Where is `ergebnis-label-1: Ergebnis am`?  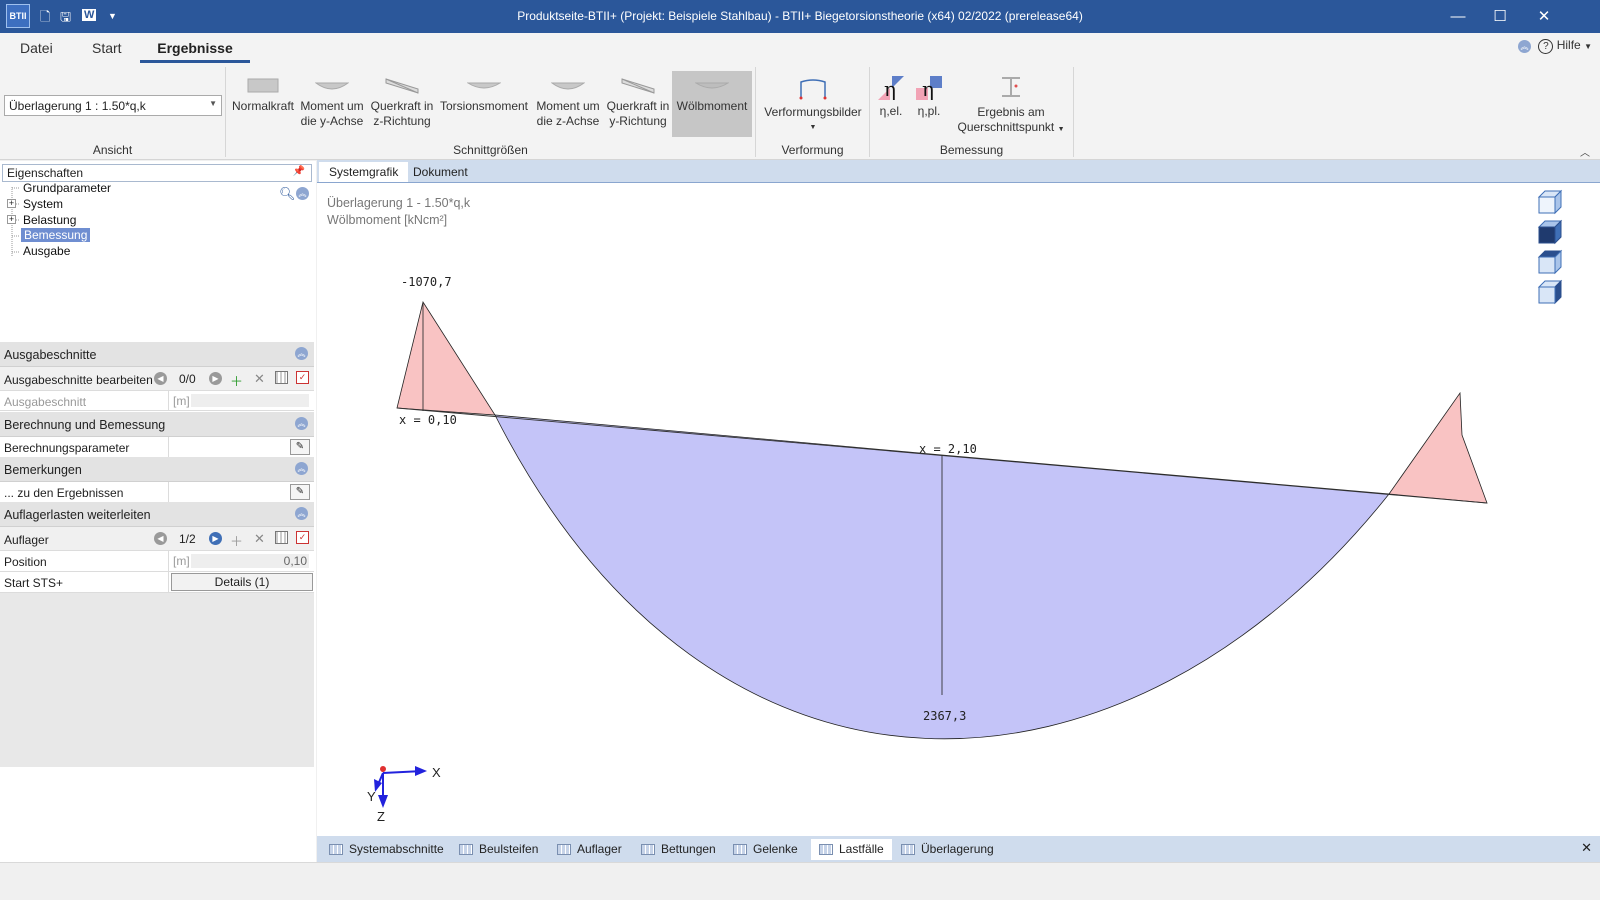 ergebnis-label-1: Ergebnis am is located at coordinates (1011, 112).